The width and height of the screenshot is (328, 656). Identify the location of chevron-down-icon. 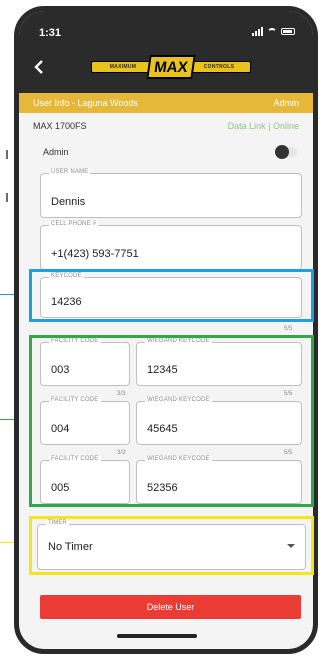
(291, 546).